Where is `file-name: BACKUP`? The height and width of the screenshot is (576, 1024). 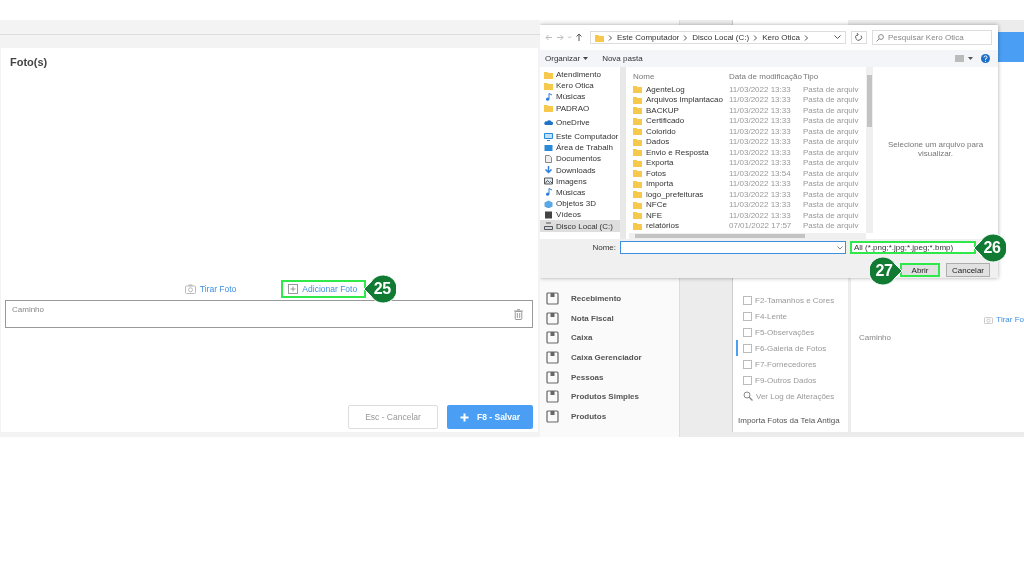 file-name: BACKUP is located at coordinates (679, 110).